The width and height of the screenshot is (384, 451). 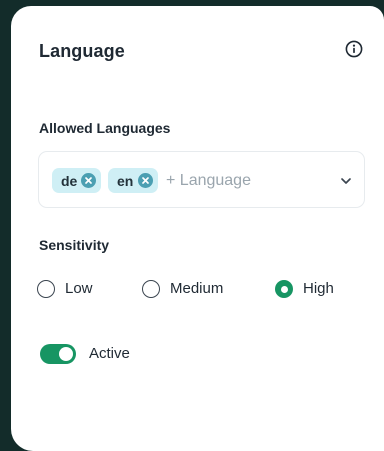 What do you see at coordinates (109, 353) in the screenshot?
I see `active-toggle-label: Active` at bounding box center [109, 353].